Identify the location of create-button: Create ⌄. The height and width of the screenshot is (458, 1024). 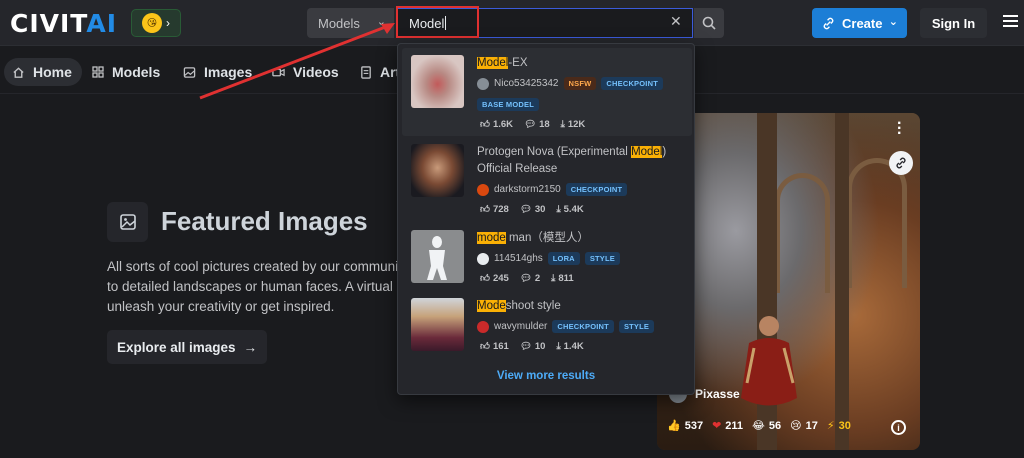
(859, 23).